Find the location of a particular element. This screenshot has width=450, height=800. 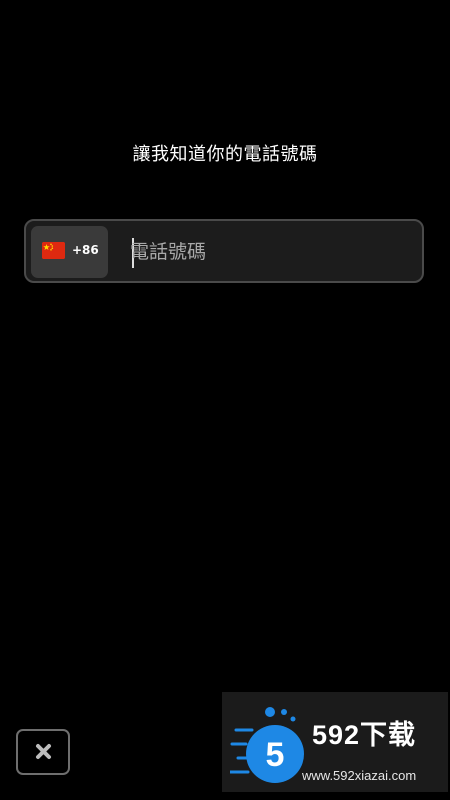

country-code-selector: +86 is located at coordinates (69, 252).